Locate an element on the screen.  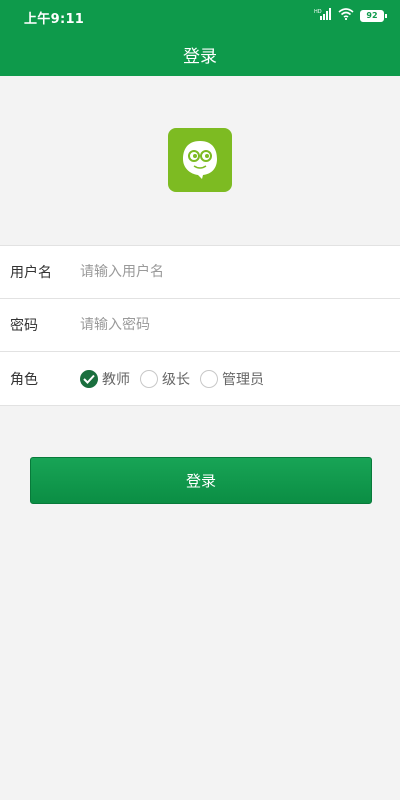
app-header-bar: 上午9:11 HD 92 登录 is located at coordinates (200, 38).